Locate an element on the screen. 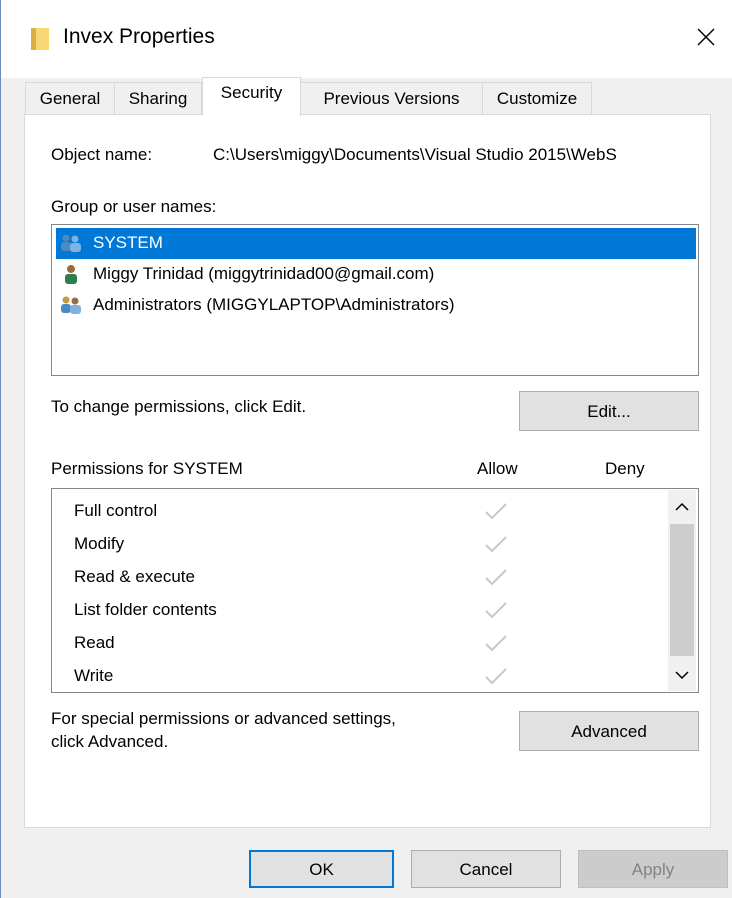 This screenshot has height=898, width=732. scroll-down-button is located at coordinates (682, 675).